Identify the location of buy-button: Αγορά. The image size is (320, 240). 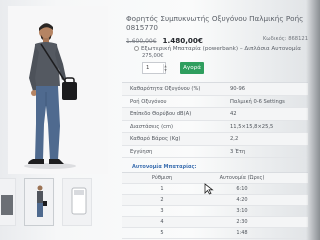
(192, 68).